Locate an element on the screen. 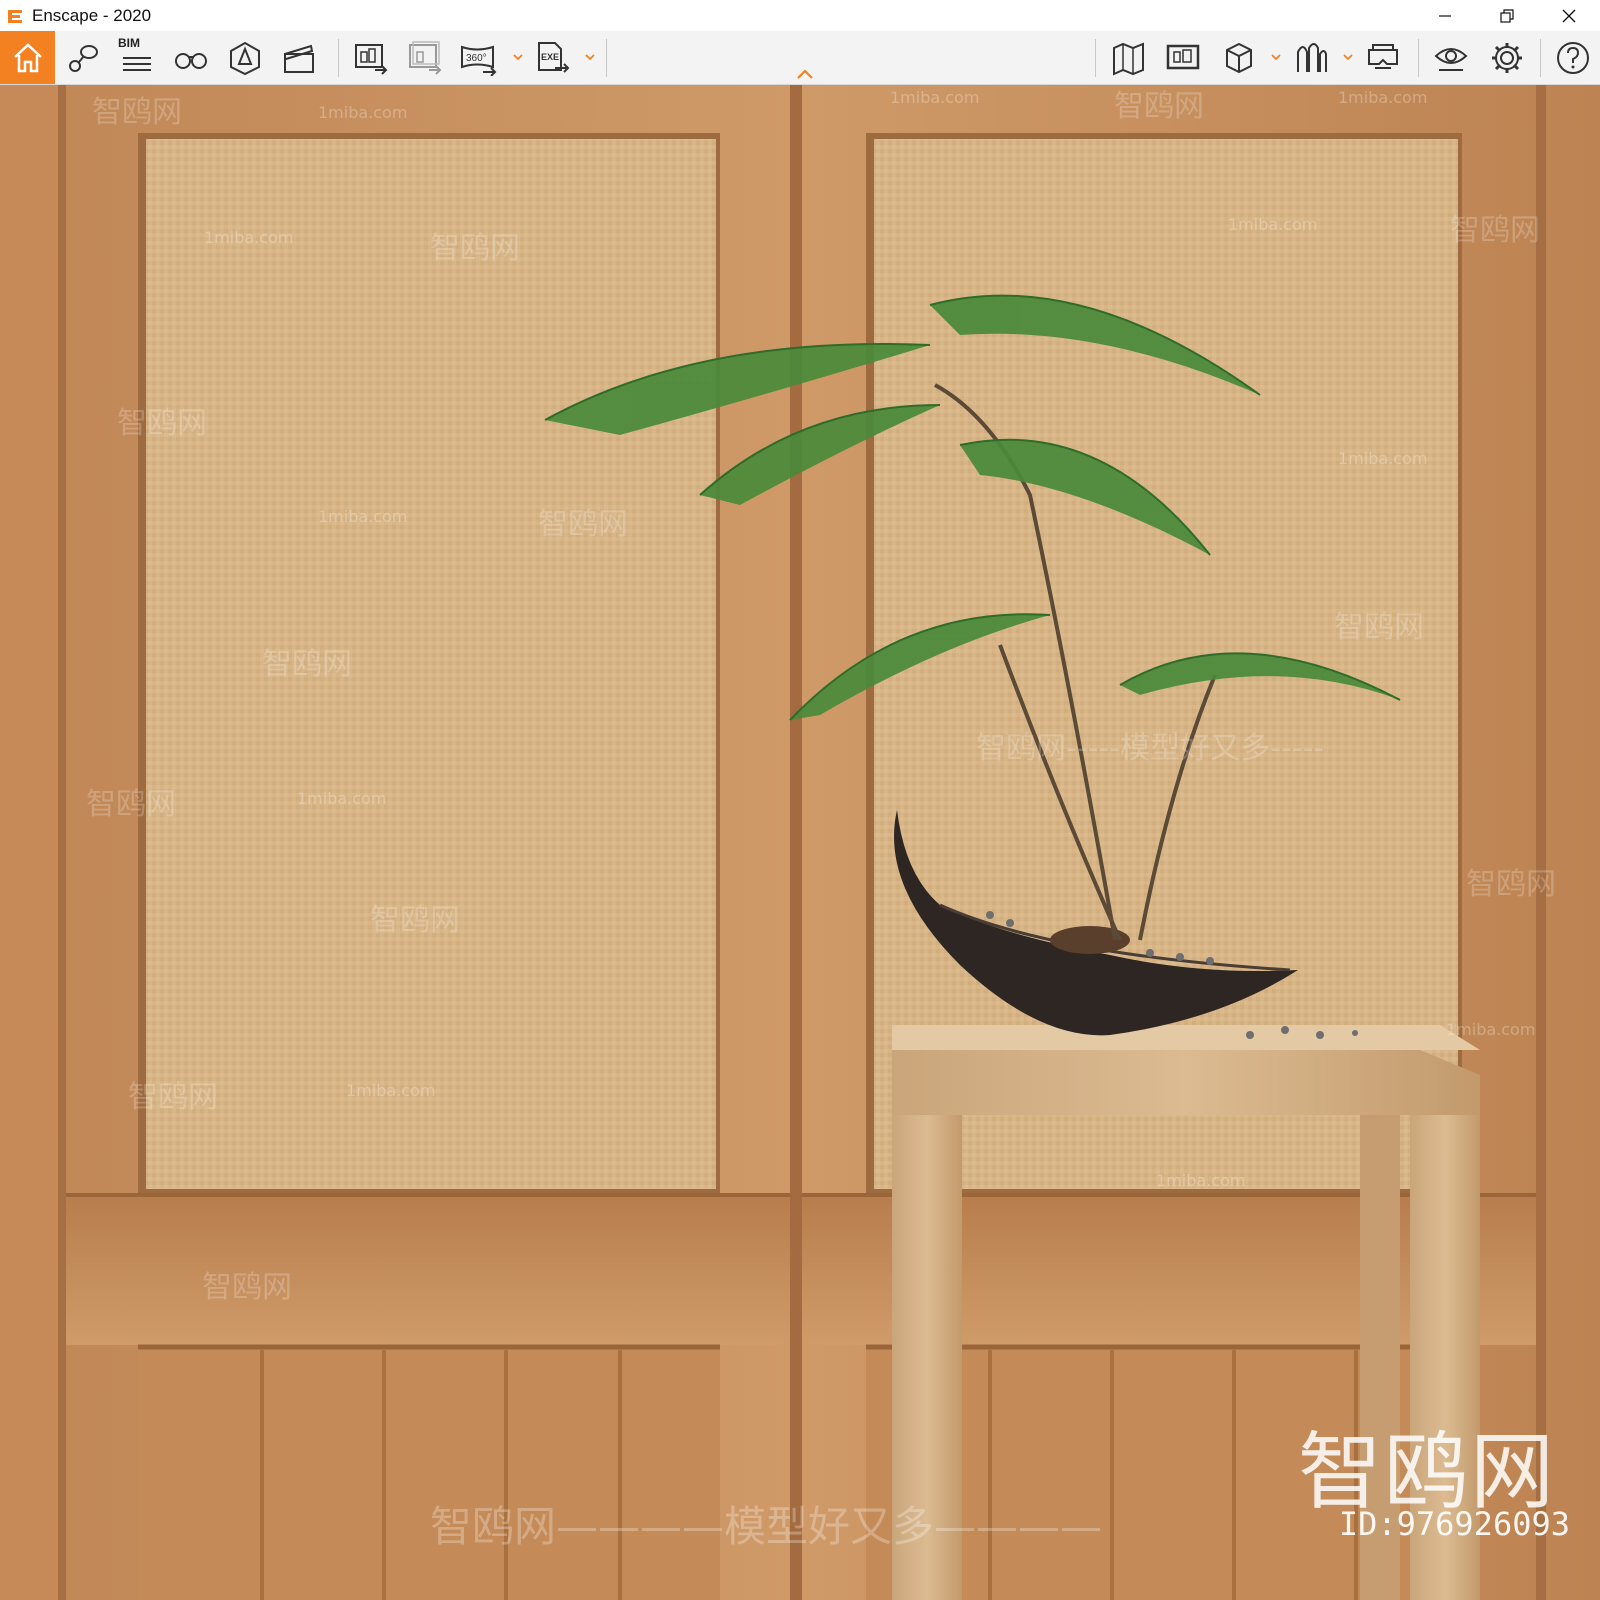 The width and height of the screenshot is (1600, 1600). home-button is located at coordinates (27, 57).